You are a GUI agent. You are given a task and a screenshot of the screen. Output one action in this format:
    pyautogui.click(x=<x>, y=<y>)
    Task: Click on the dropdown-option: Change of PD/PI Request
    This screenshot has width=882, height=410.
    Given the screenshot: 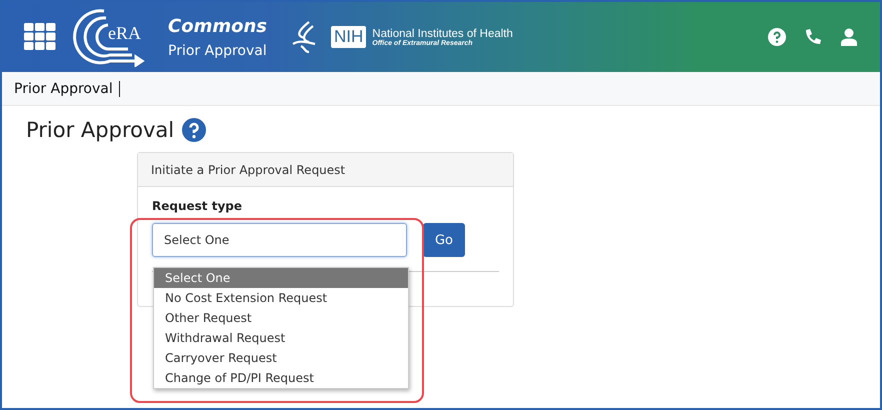 What is the action you would take?
    pyautogui.click(x=281, y=378)
    